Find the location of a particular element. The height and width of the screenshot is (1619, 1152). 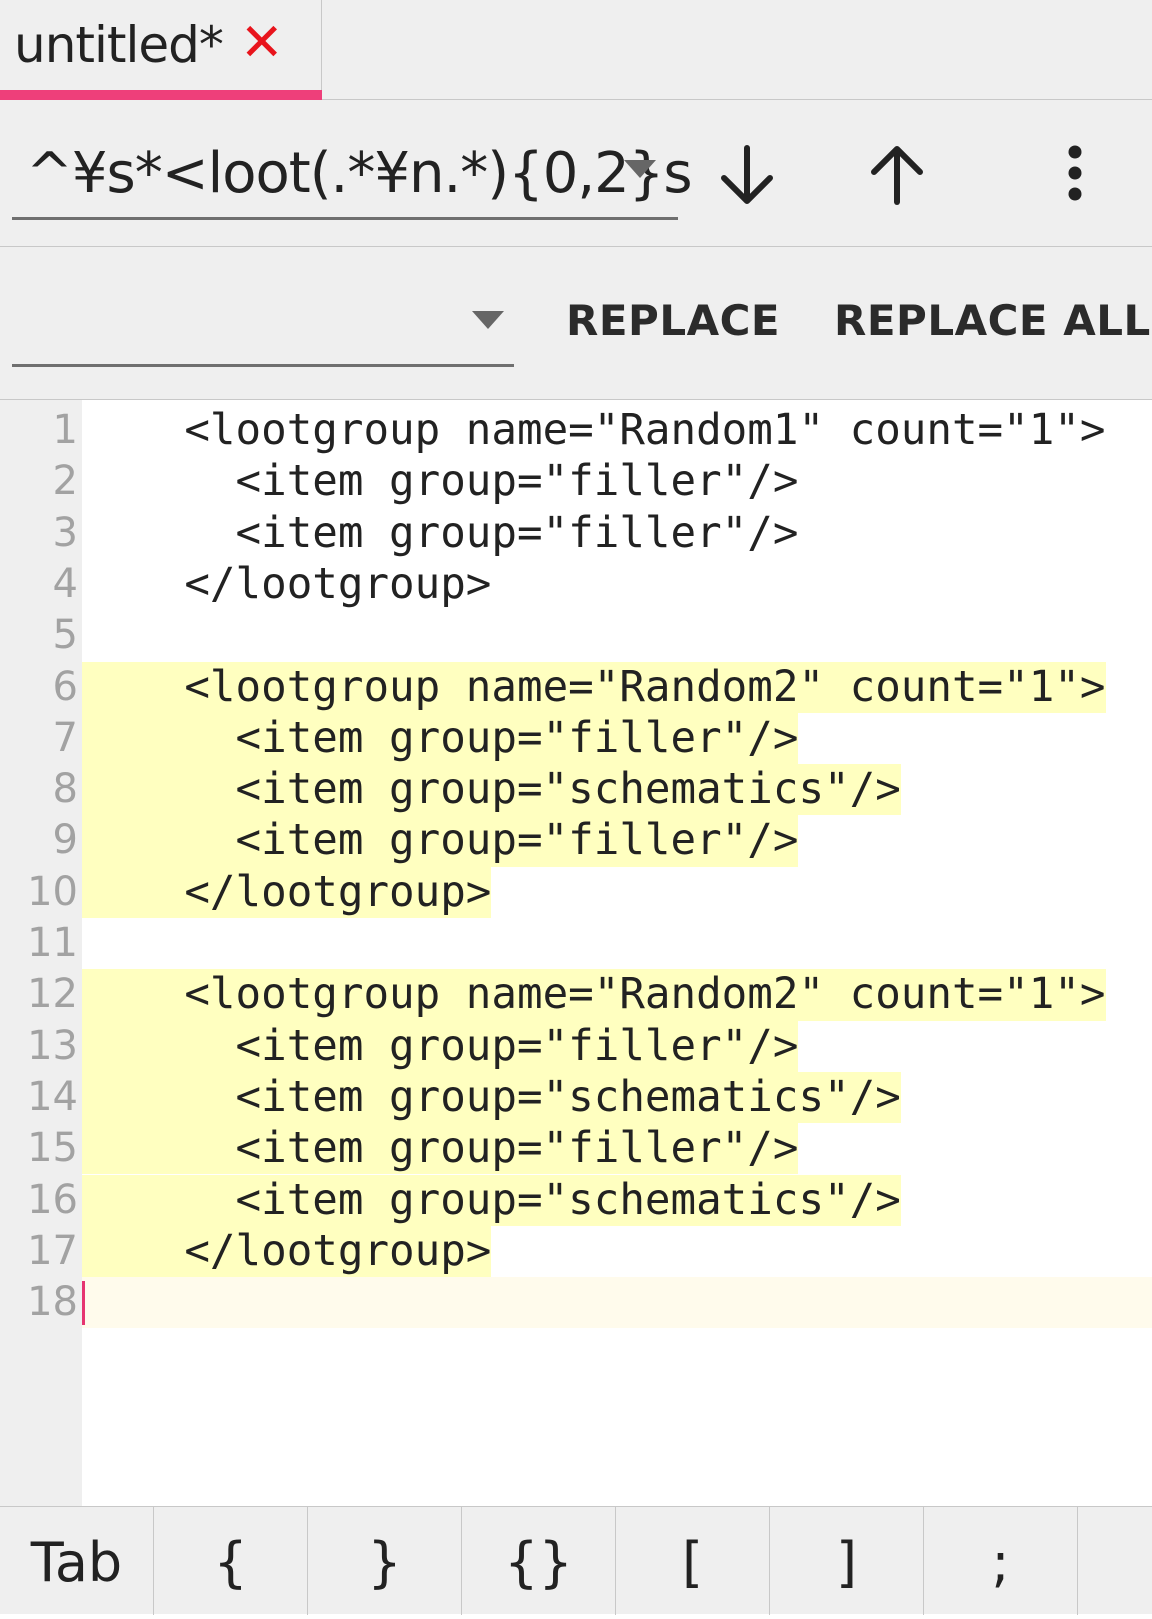

replace-bar: REPLACE REPLACE ALL is located at coordinates (576, 323).